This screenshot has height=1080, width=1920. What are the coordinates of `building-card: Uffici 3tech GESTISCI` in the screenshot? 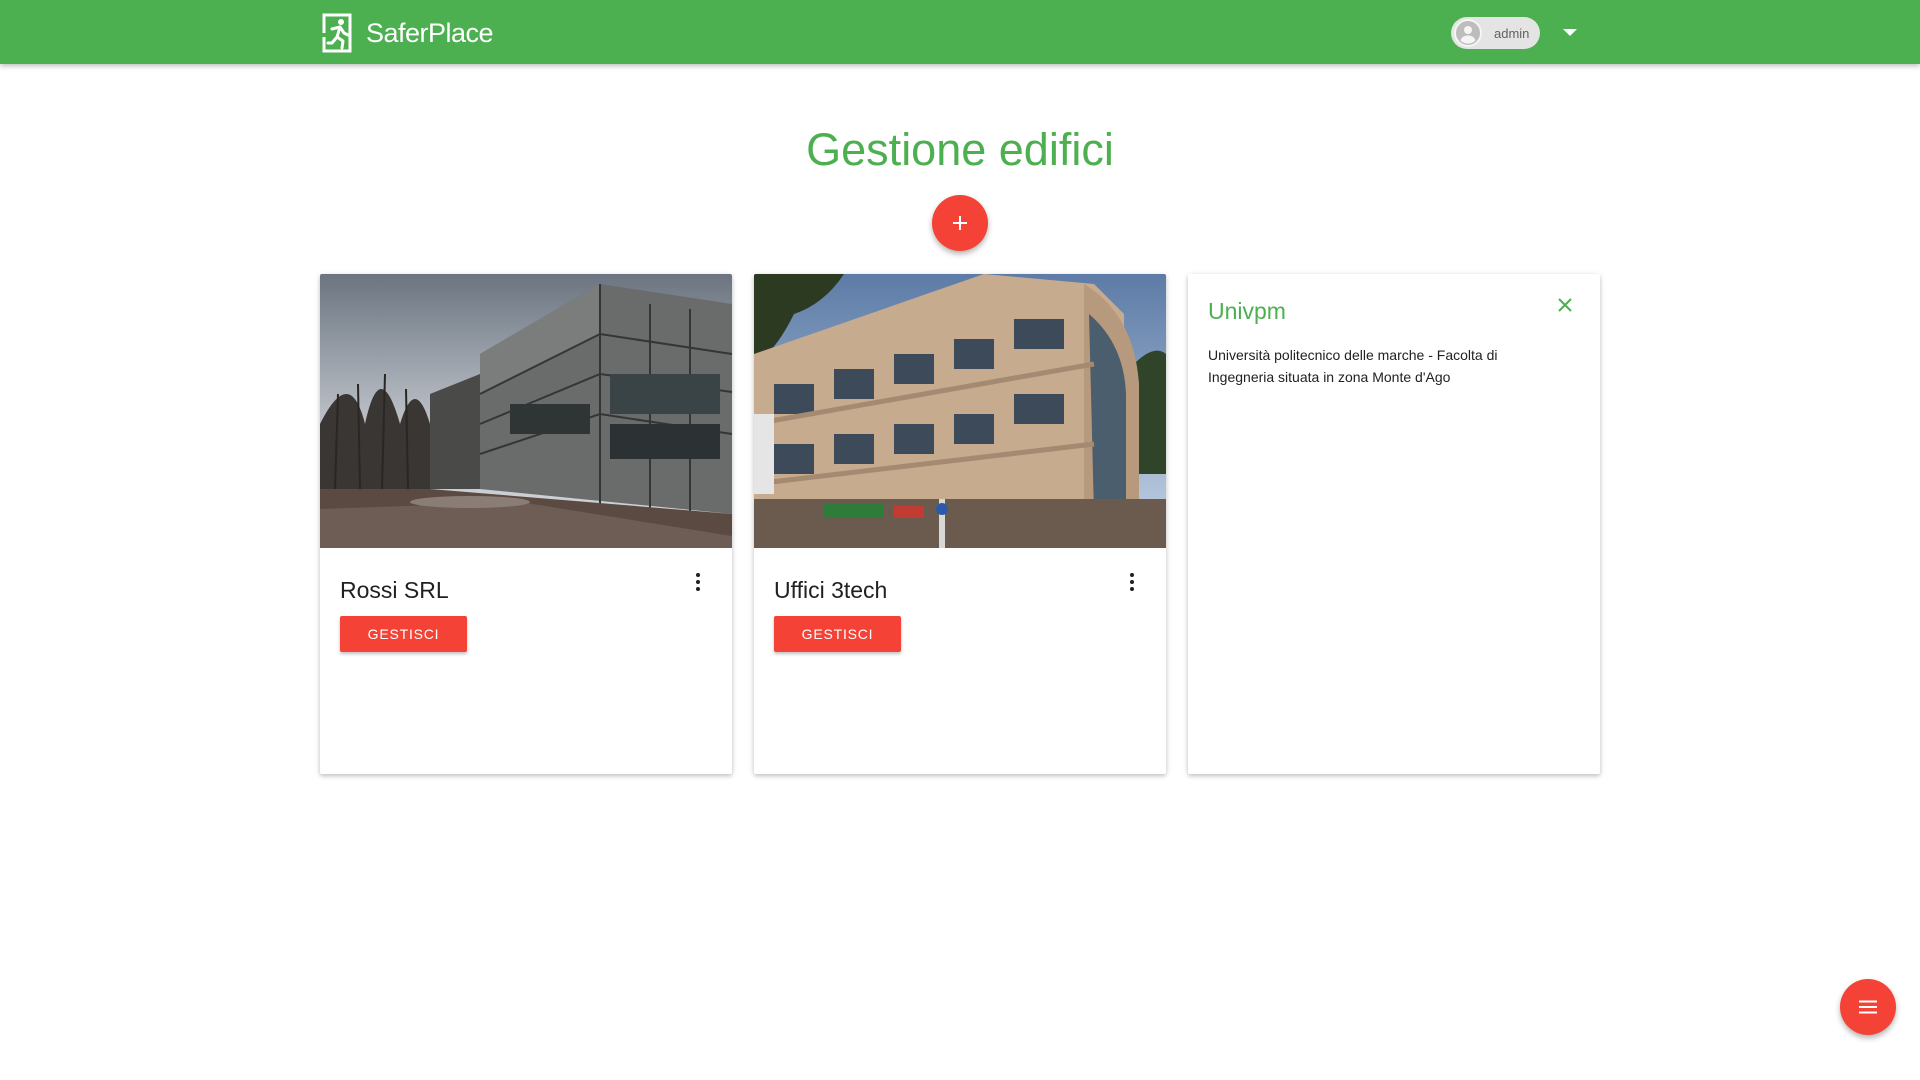 It's located at (960, 524).